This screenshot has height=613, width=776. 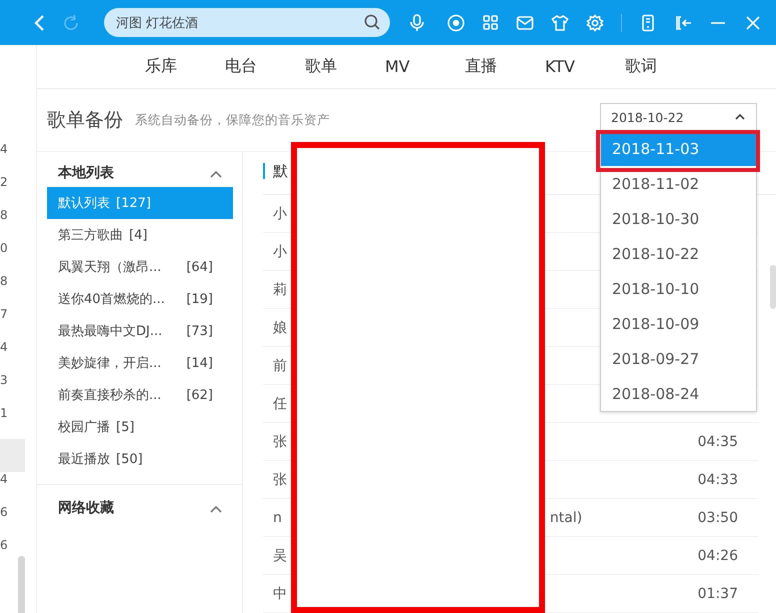 I want to click on date-option: 2018-10-09, so click(x=678, y=323).